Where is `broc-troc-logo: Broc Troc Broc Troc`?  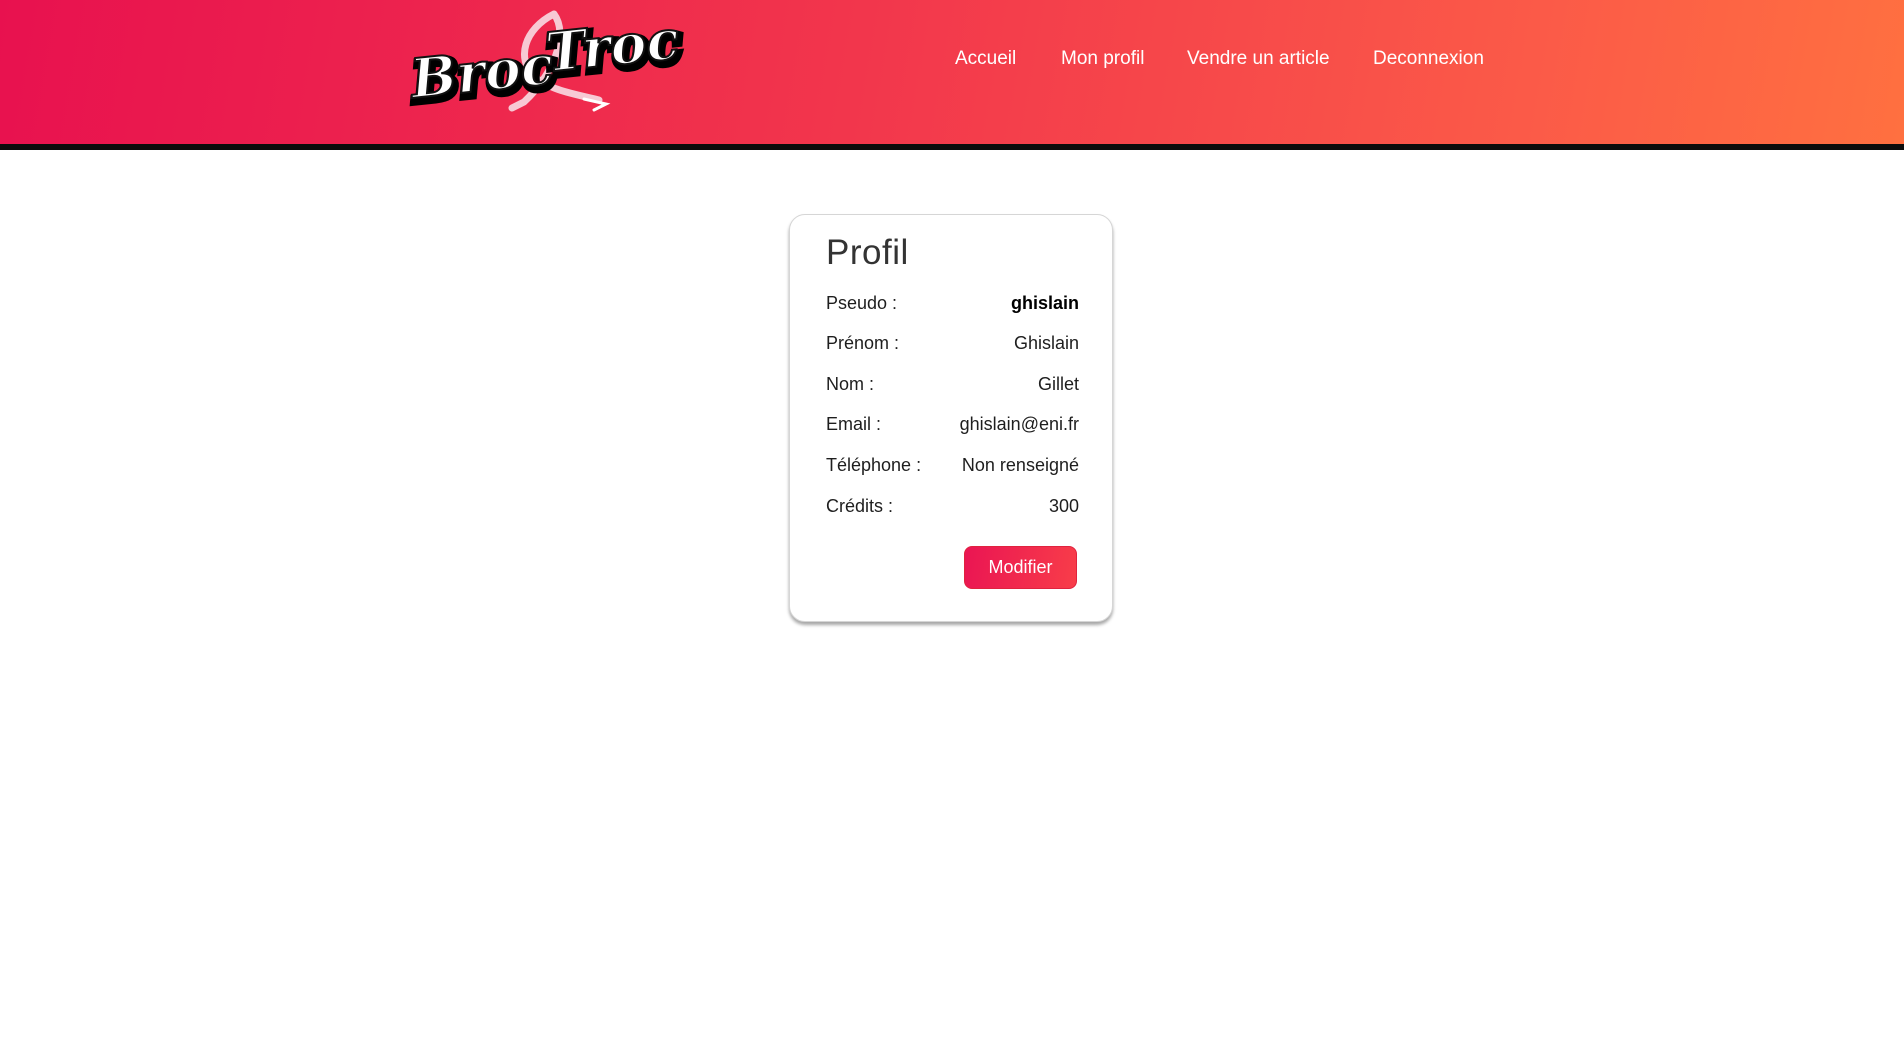
broc-troc-logo: Broc Troc Broc Troc is located at coordinates (549, 59).